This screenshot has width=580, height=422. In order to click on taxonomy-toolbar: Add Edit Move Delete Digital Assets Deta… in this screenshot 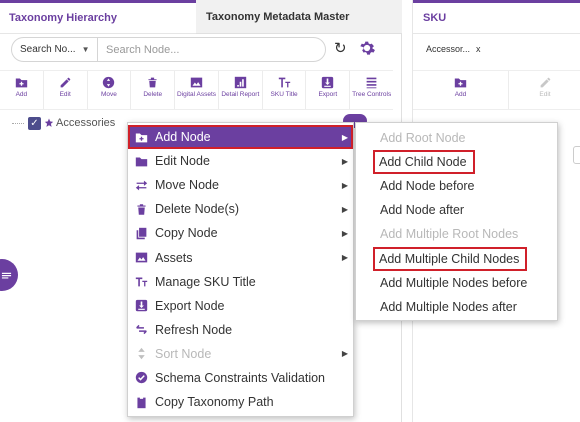, I will do `click(196, 90)`.